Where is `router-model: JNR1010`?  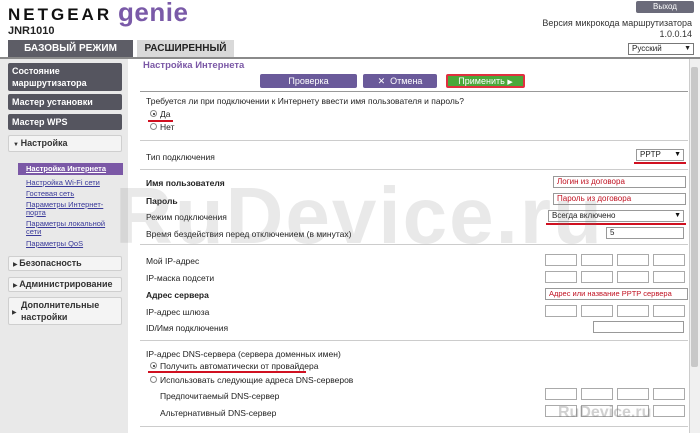 router-model: JNR1010 is located at coordinates (31, 31).